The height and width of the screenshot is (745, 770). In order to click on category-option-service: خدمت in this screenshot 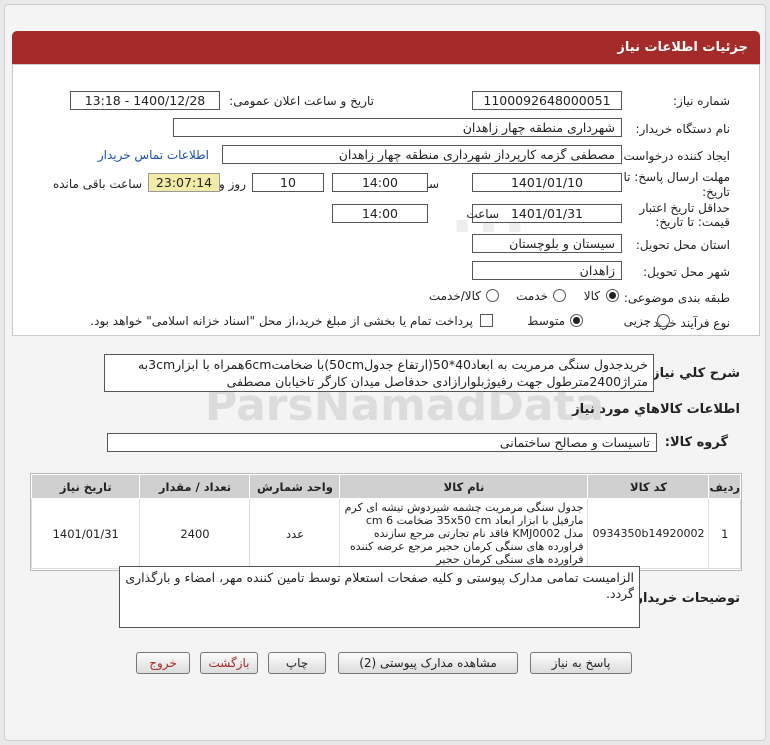, I will do `click(532, 296)`.